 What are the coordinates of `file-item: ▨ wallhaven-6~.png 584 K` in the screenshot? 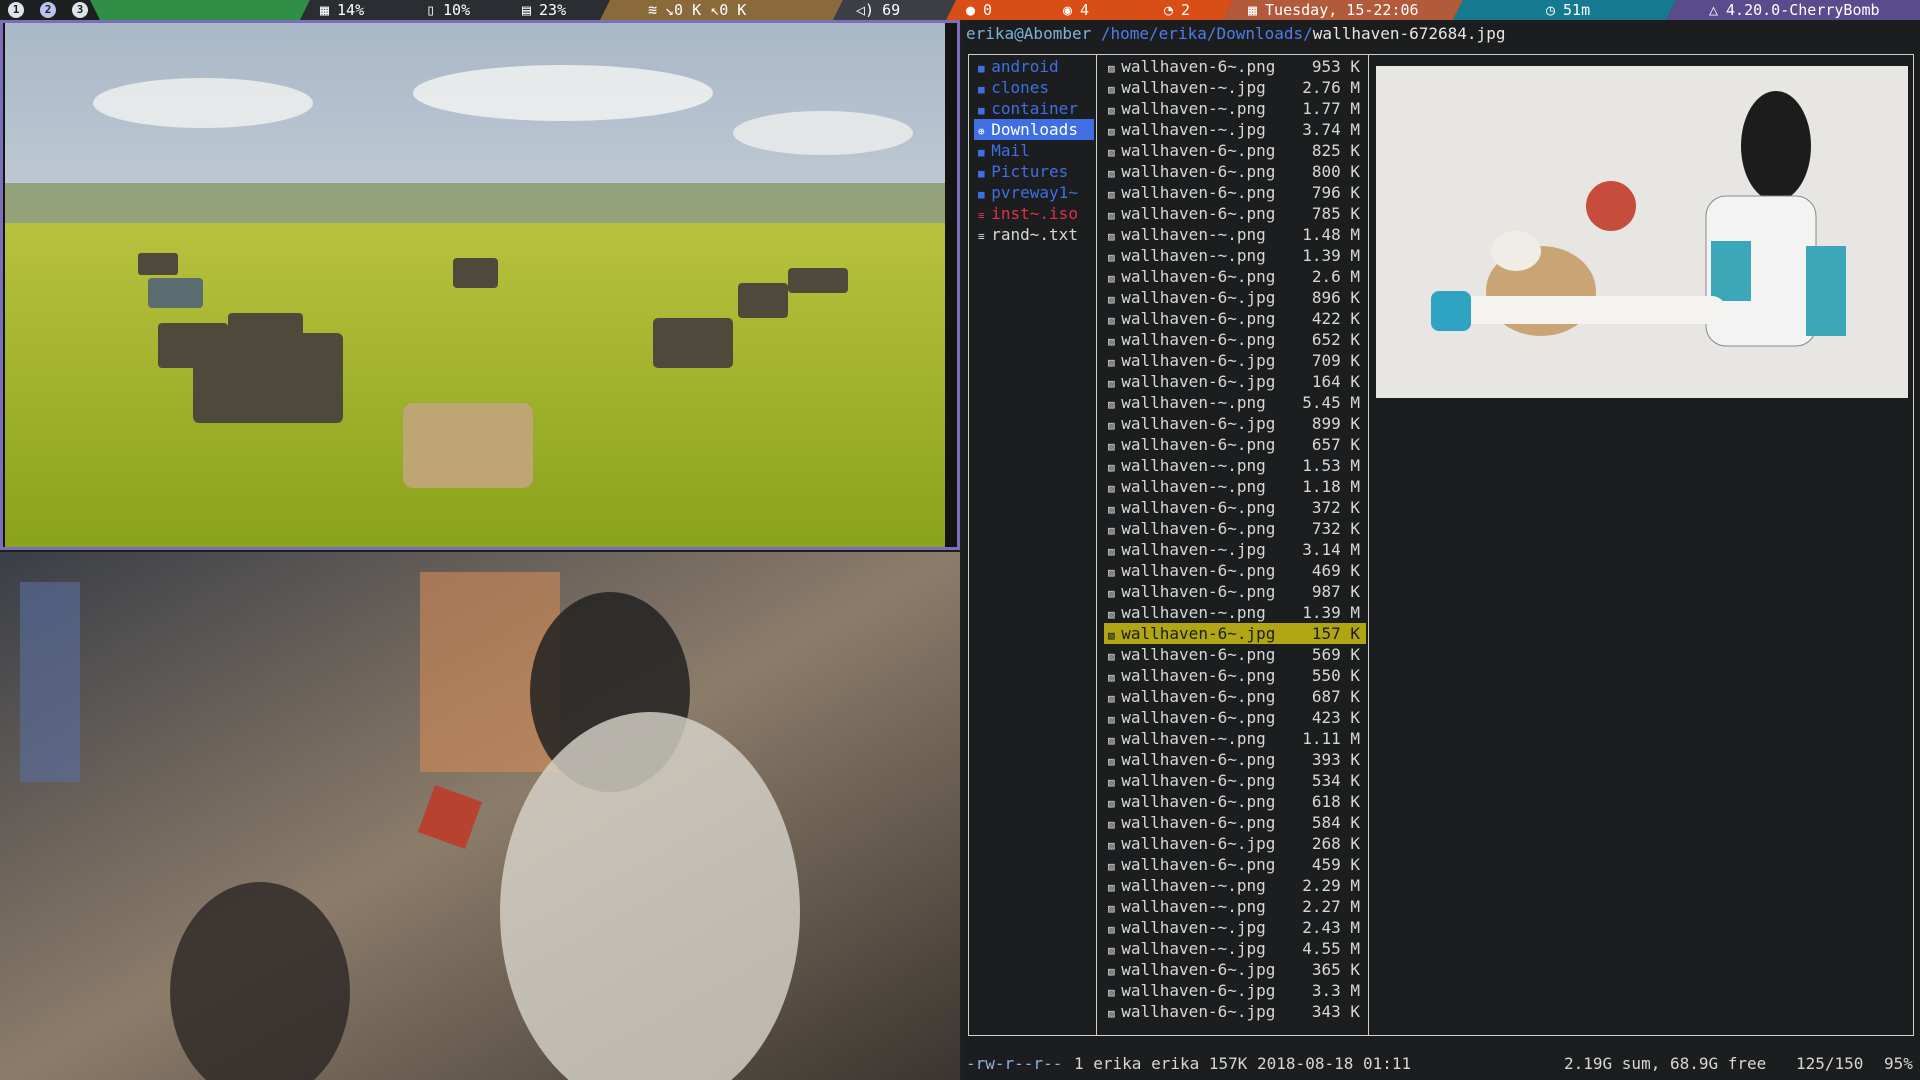 It's located at (1235, 822).